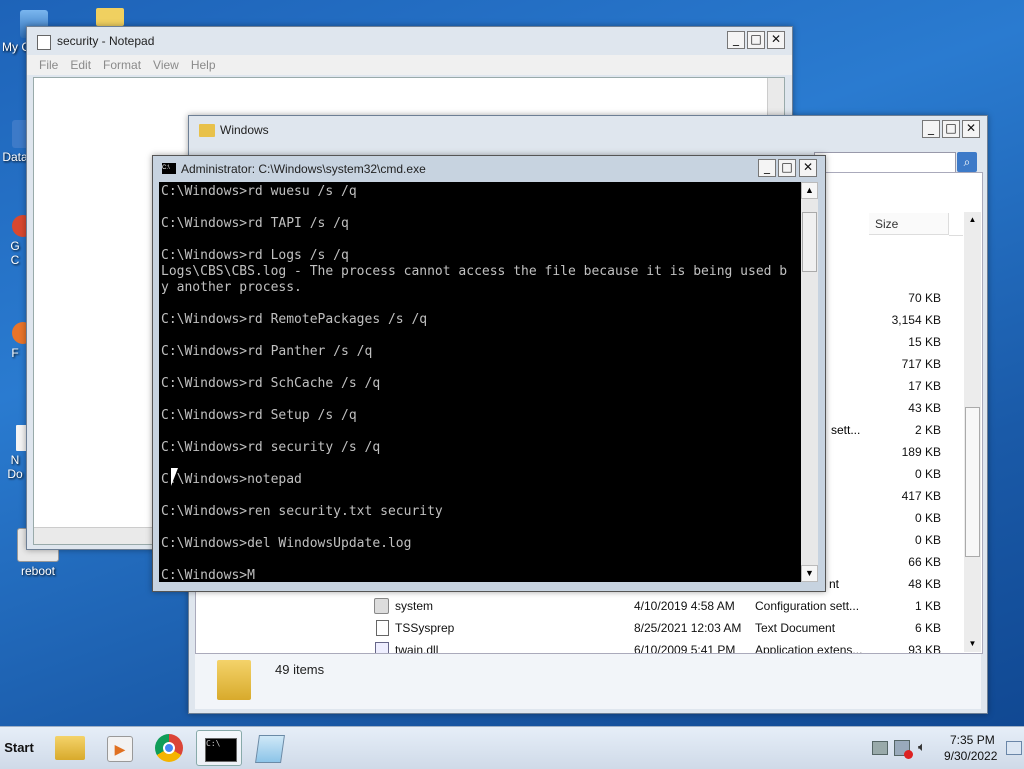  I want to click on menu-edit: Edit, so click(80, 65).